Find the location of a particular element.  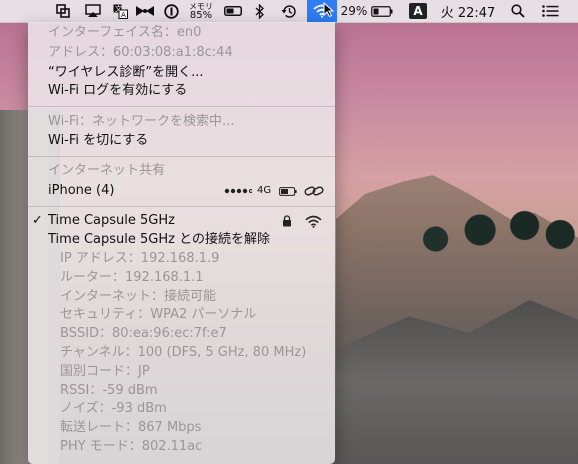

menu-bar: 文A メモリ 85% 29% A 火 22:47 is located at coordinates (289, 11).